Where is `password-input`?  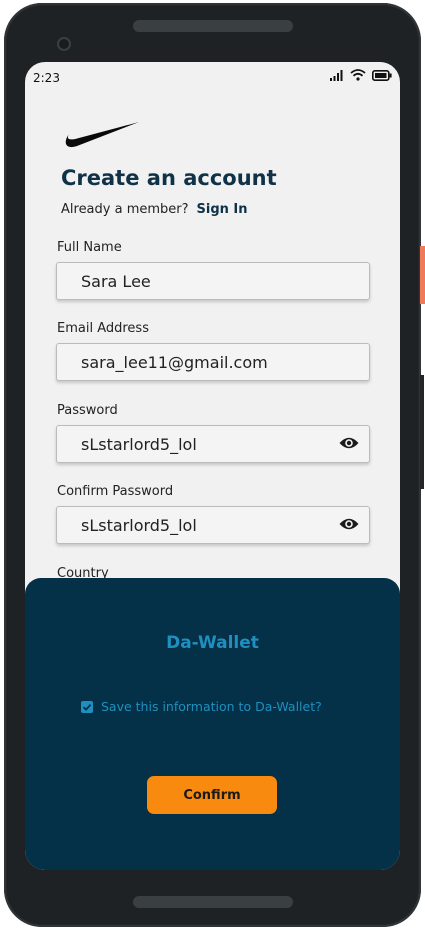
password-input is located at coordinates (206, 444).